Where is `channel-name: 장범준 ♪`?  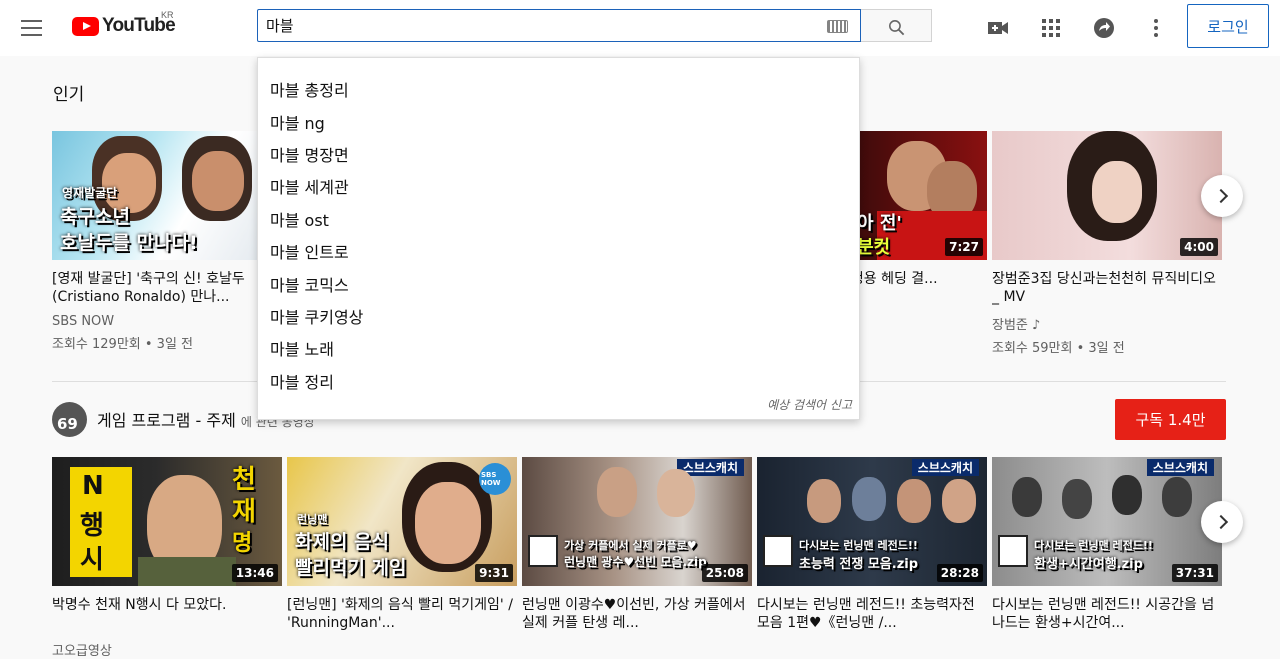 channel-name: 장범준 ♪ is located at coordinates (1107, 323).